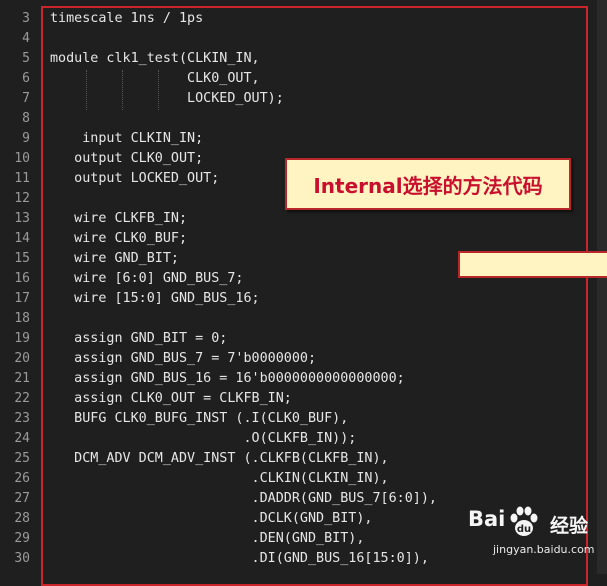 This screenshot has height=586, width=607. I want to click on line-number: 12, so click(22, 198).